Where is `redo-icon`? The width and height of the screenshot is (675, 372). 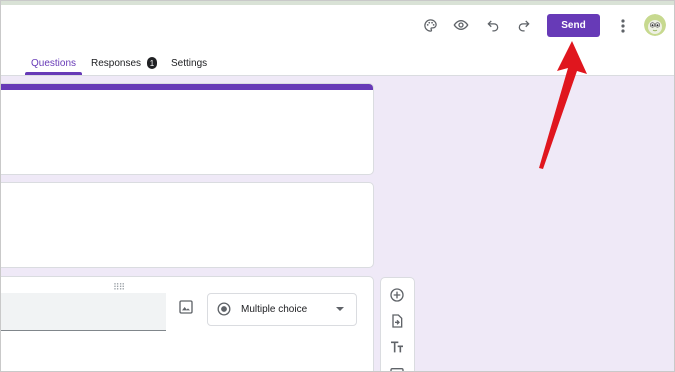 redo-icon is located at coordinates (524, 25).